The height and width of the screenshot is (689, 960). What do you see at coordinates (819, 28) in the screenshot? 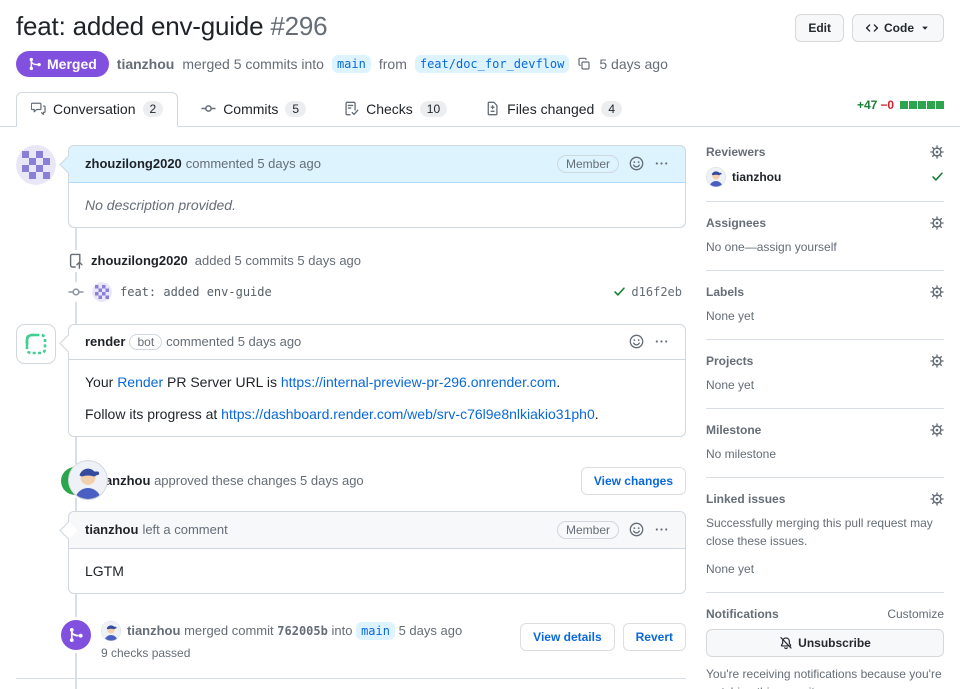
I see `edit-button: Edit` at bounding box center [819, 28].